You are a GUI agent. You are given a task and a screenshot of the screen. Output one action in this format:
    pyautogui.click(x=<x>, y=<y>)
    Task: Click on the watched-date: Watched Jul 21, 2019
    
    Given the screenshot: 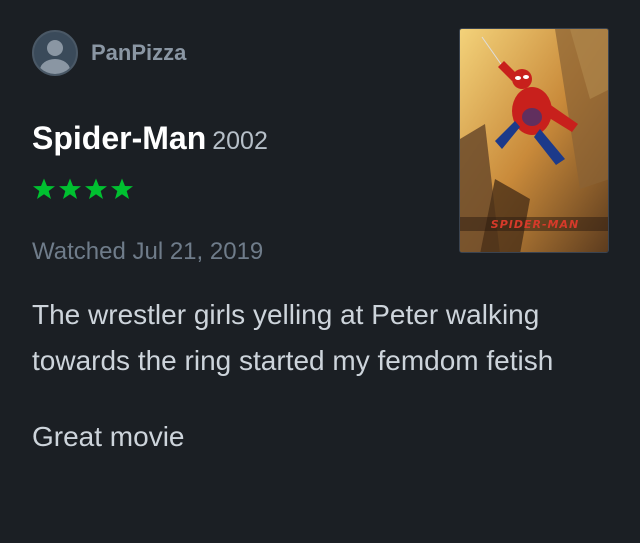 What is the action you would take?
    pyautogui.click(x=148, y=251)
    